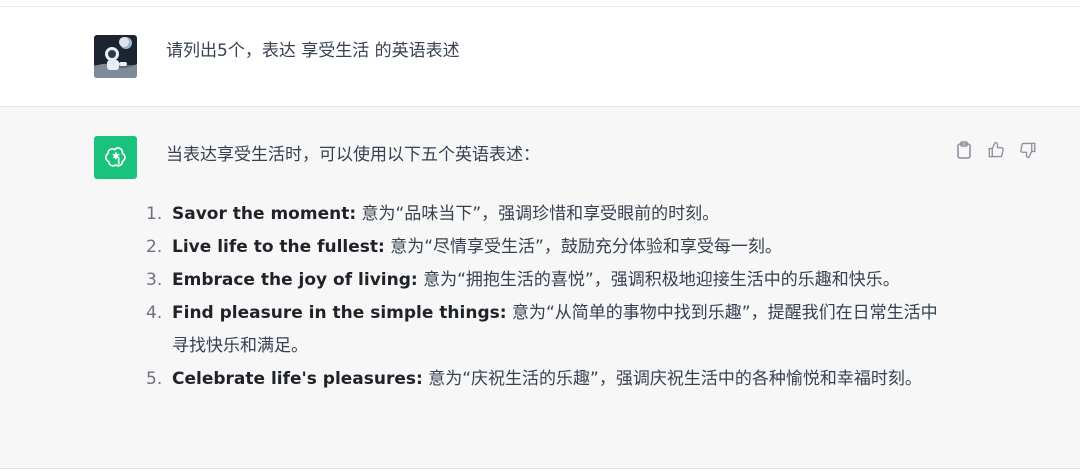 The width and height of the screenshot is (1080, 474). Describe the element at coordinates (672, 379) in the screenshot. I see `list-item-description: 意为“庆祝生活的乐趣”，强调庆祝生活中的各种愉悦和幸福时刻。` at that location.